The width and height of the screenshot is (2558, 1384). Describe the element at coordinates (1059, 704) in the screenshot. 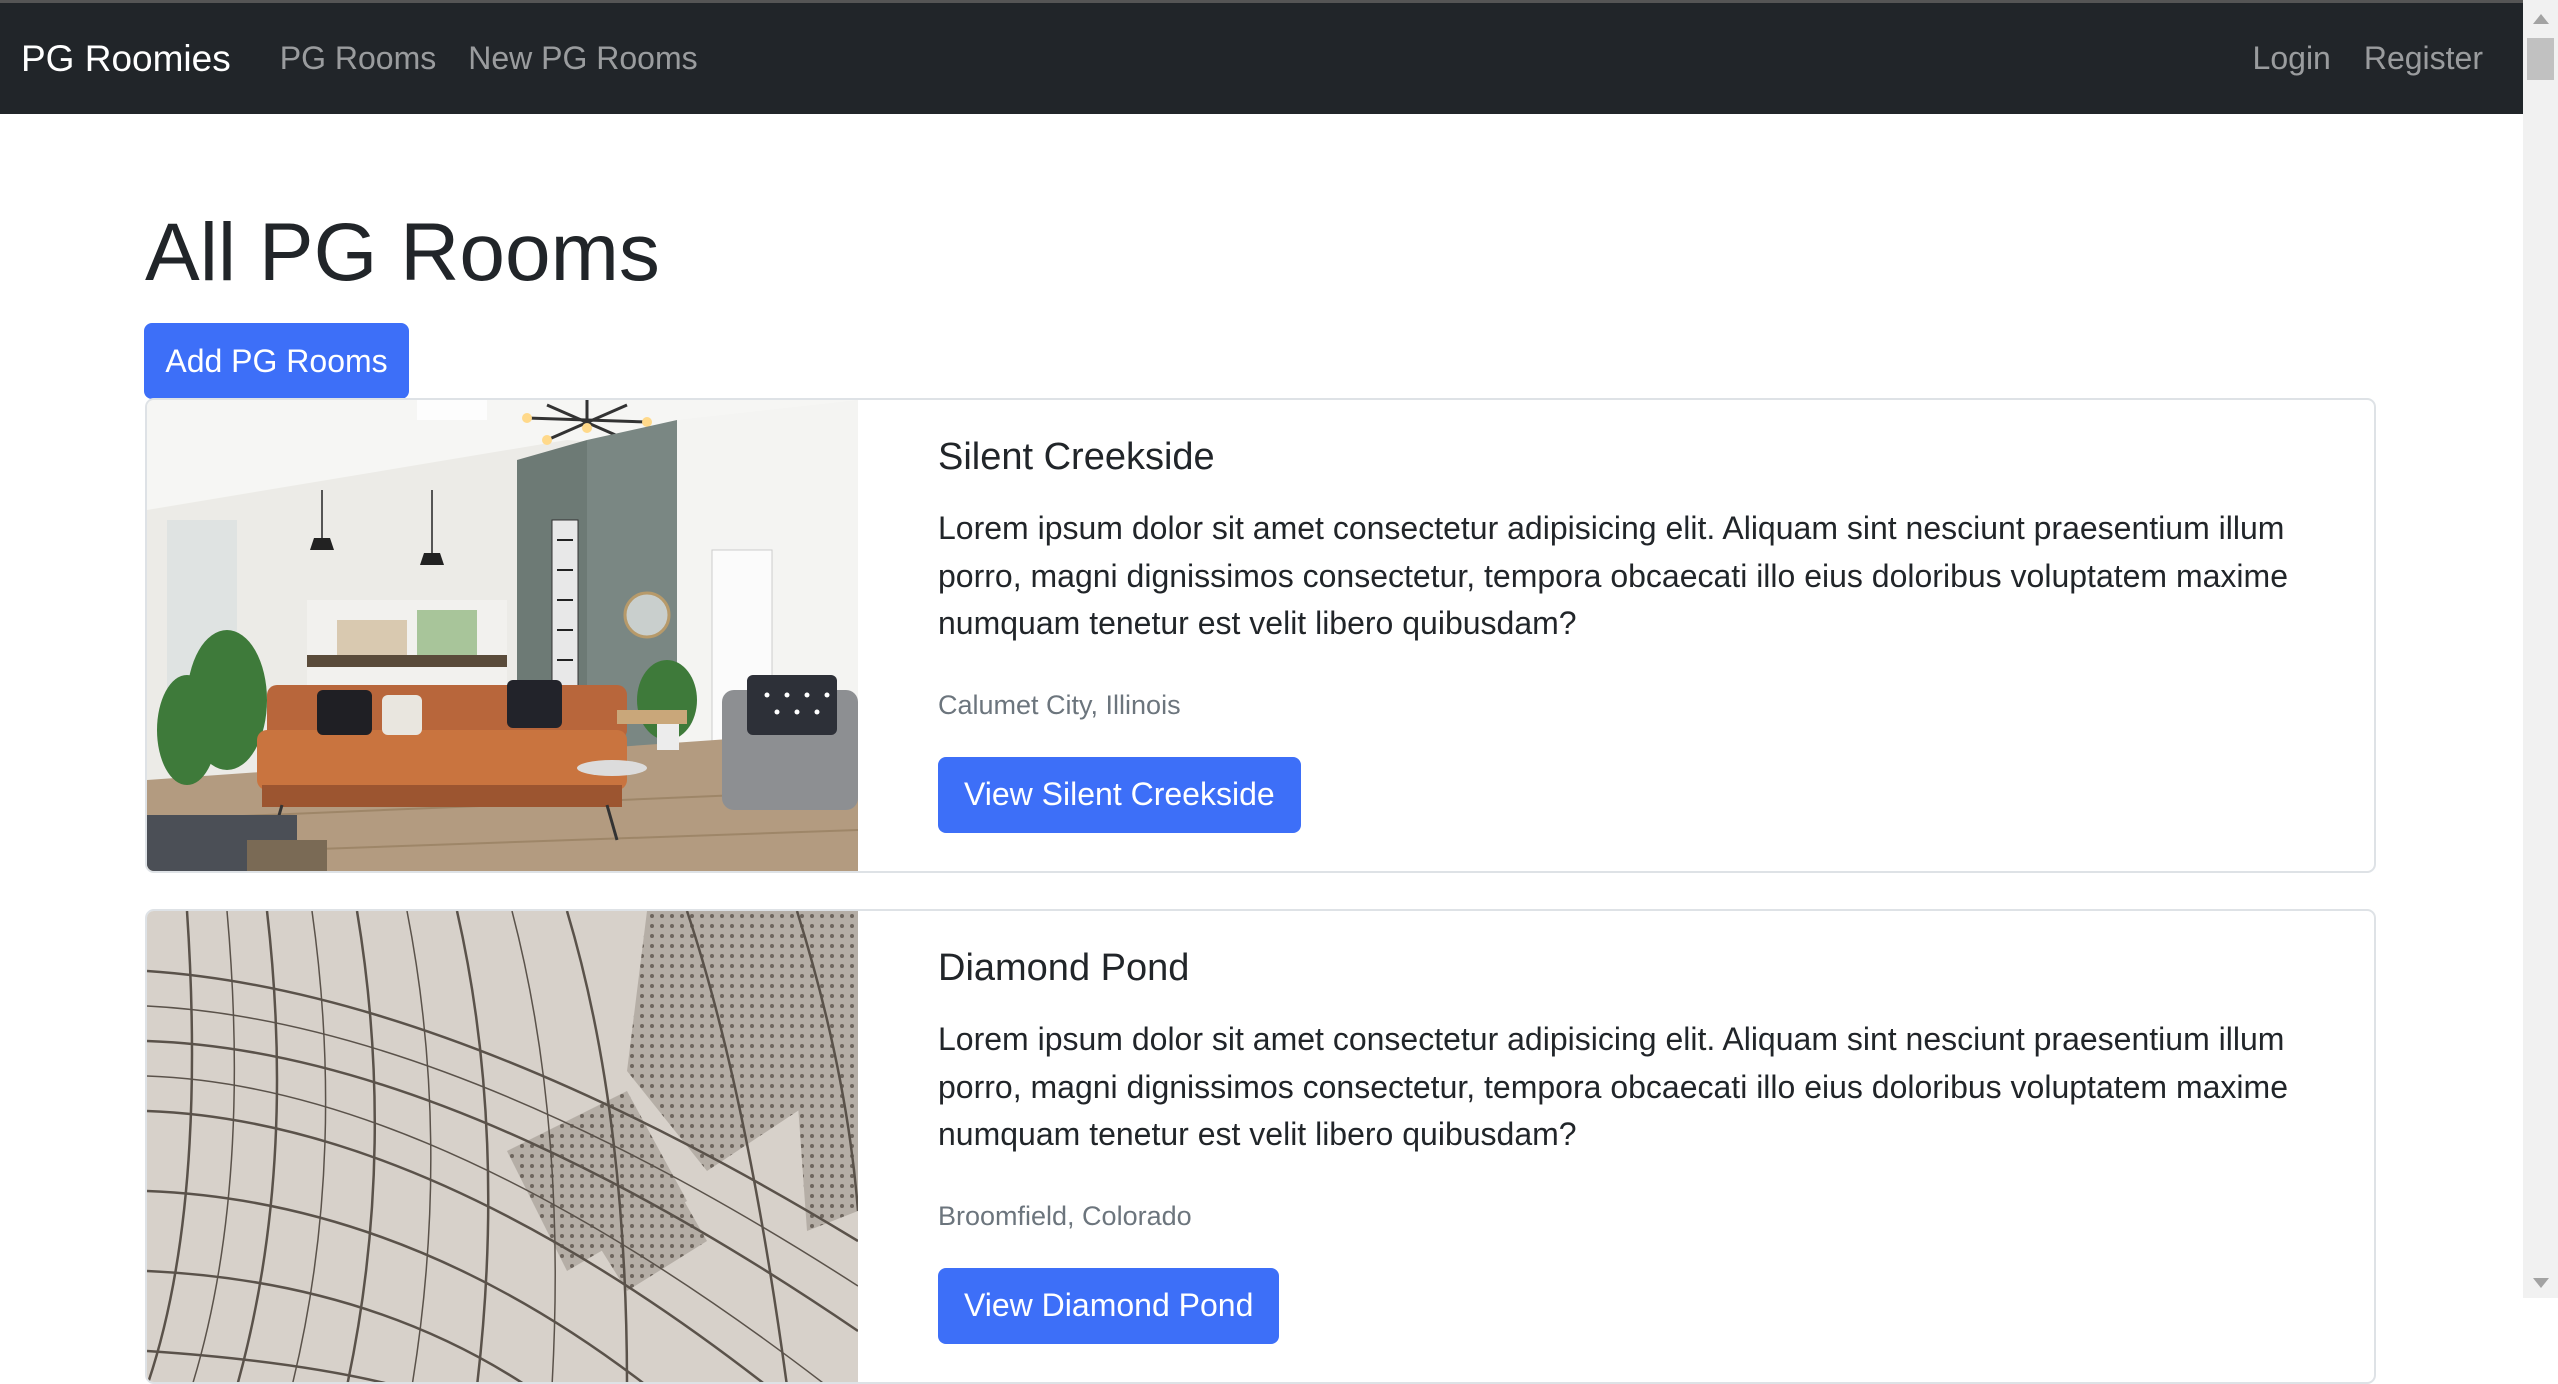

I see `room-location: Calumet City, Illinois` at that location.